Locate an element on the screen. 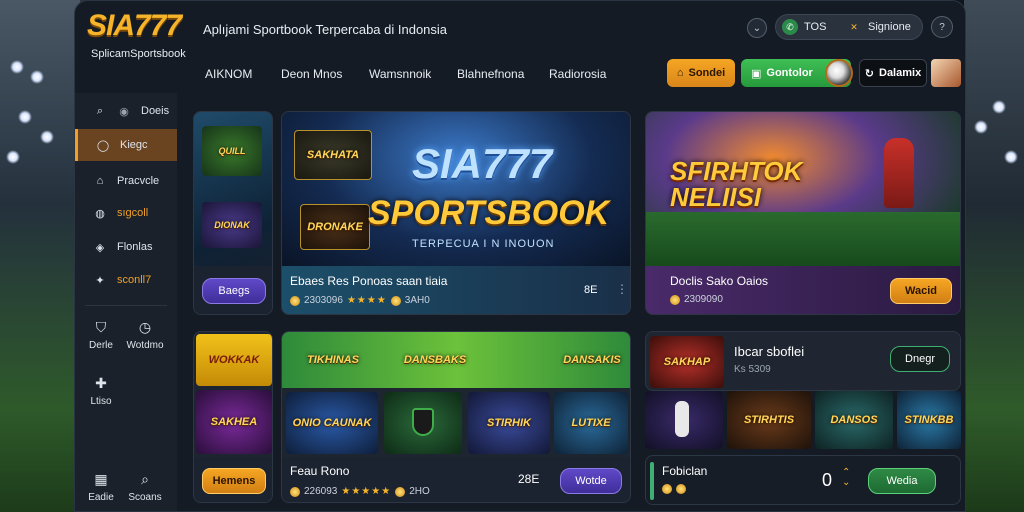 The height and width of the screenshot is (512, 1024). nav-item-4: Blahnefnona is located at coordinates (490, 74).